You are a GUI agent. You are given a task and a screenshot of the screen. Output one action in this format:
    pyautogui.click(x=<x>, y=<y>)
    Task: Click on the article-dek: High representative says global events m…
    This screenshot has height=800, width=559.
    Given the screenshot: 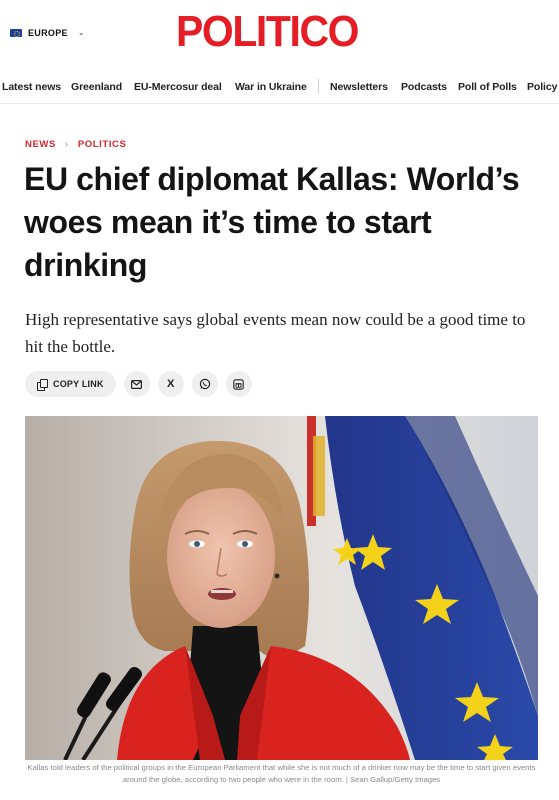 What is the action you would take?
    pyautogui.click(x=275, y=333)
    